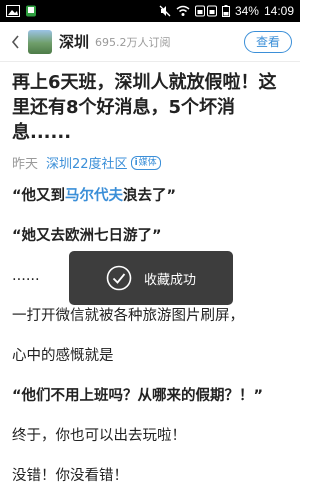 This screenshot has width=320, height=486. Describe the element at coordinates (278, 11) in the screenshot. I see `clock: 14:09` at that location.